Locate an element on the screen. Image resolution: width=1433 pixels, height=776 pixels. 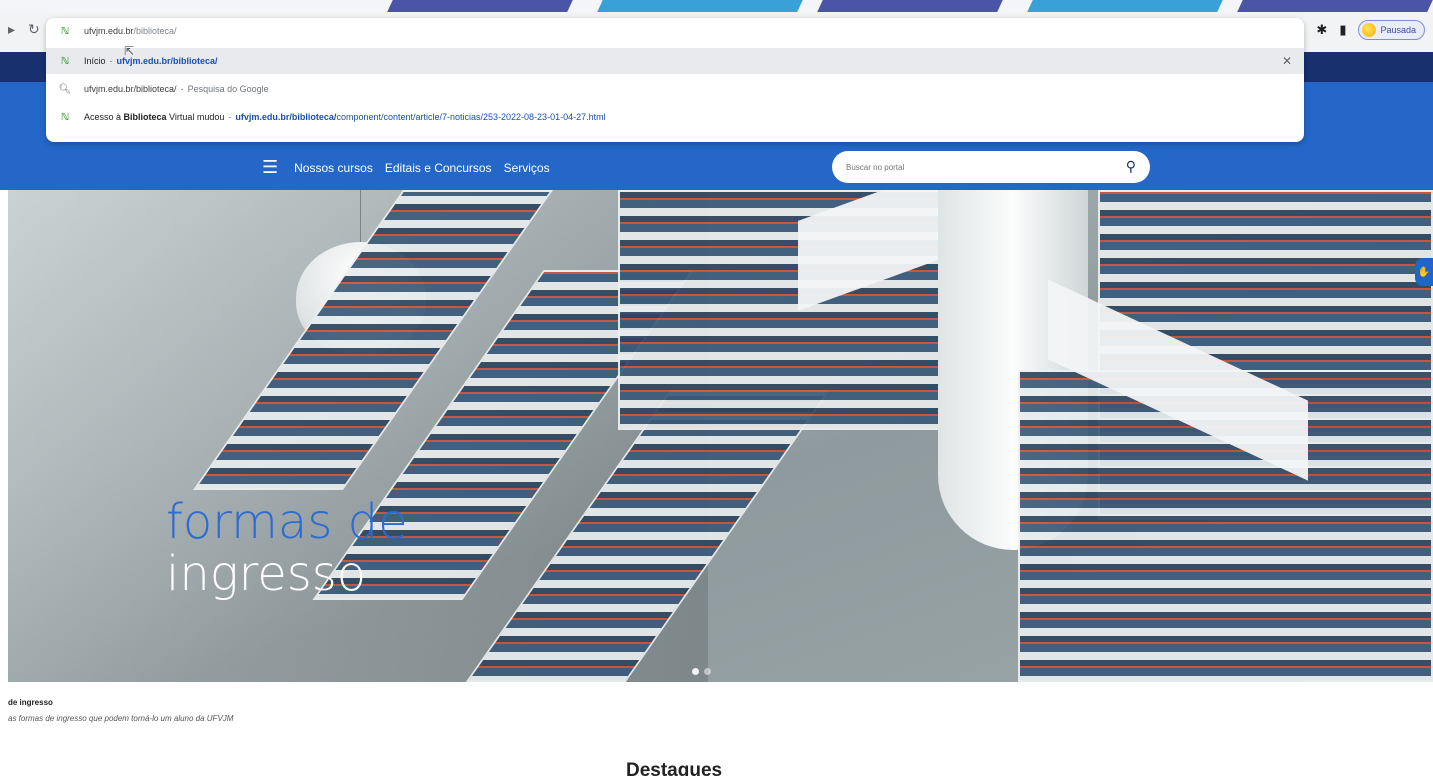
suggestion-source: Pesquisa do Google is located at coordinates (228, 89).